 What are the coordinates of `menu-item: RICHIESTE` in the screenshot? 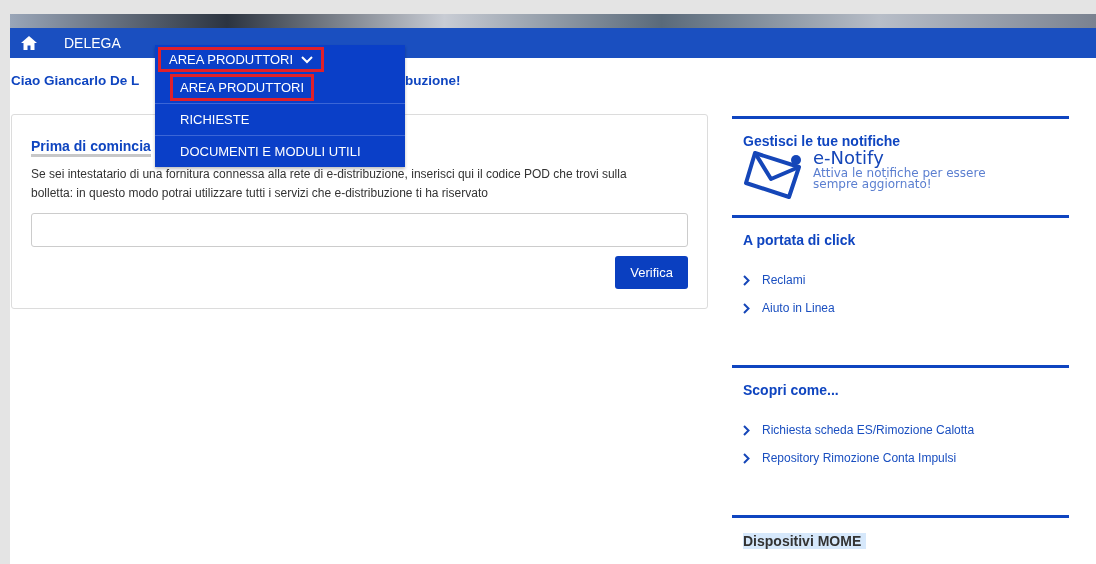 It's located at (215, 119).